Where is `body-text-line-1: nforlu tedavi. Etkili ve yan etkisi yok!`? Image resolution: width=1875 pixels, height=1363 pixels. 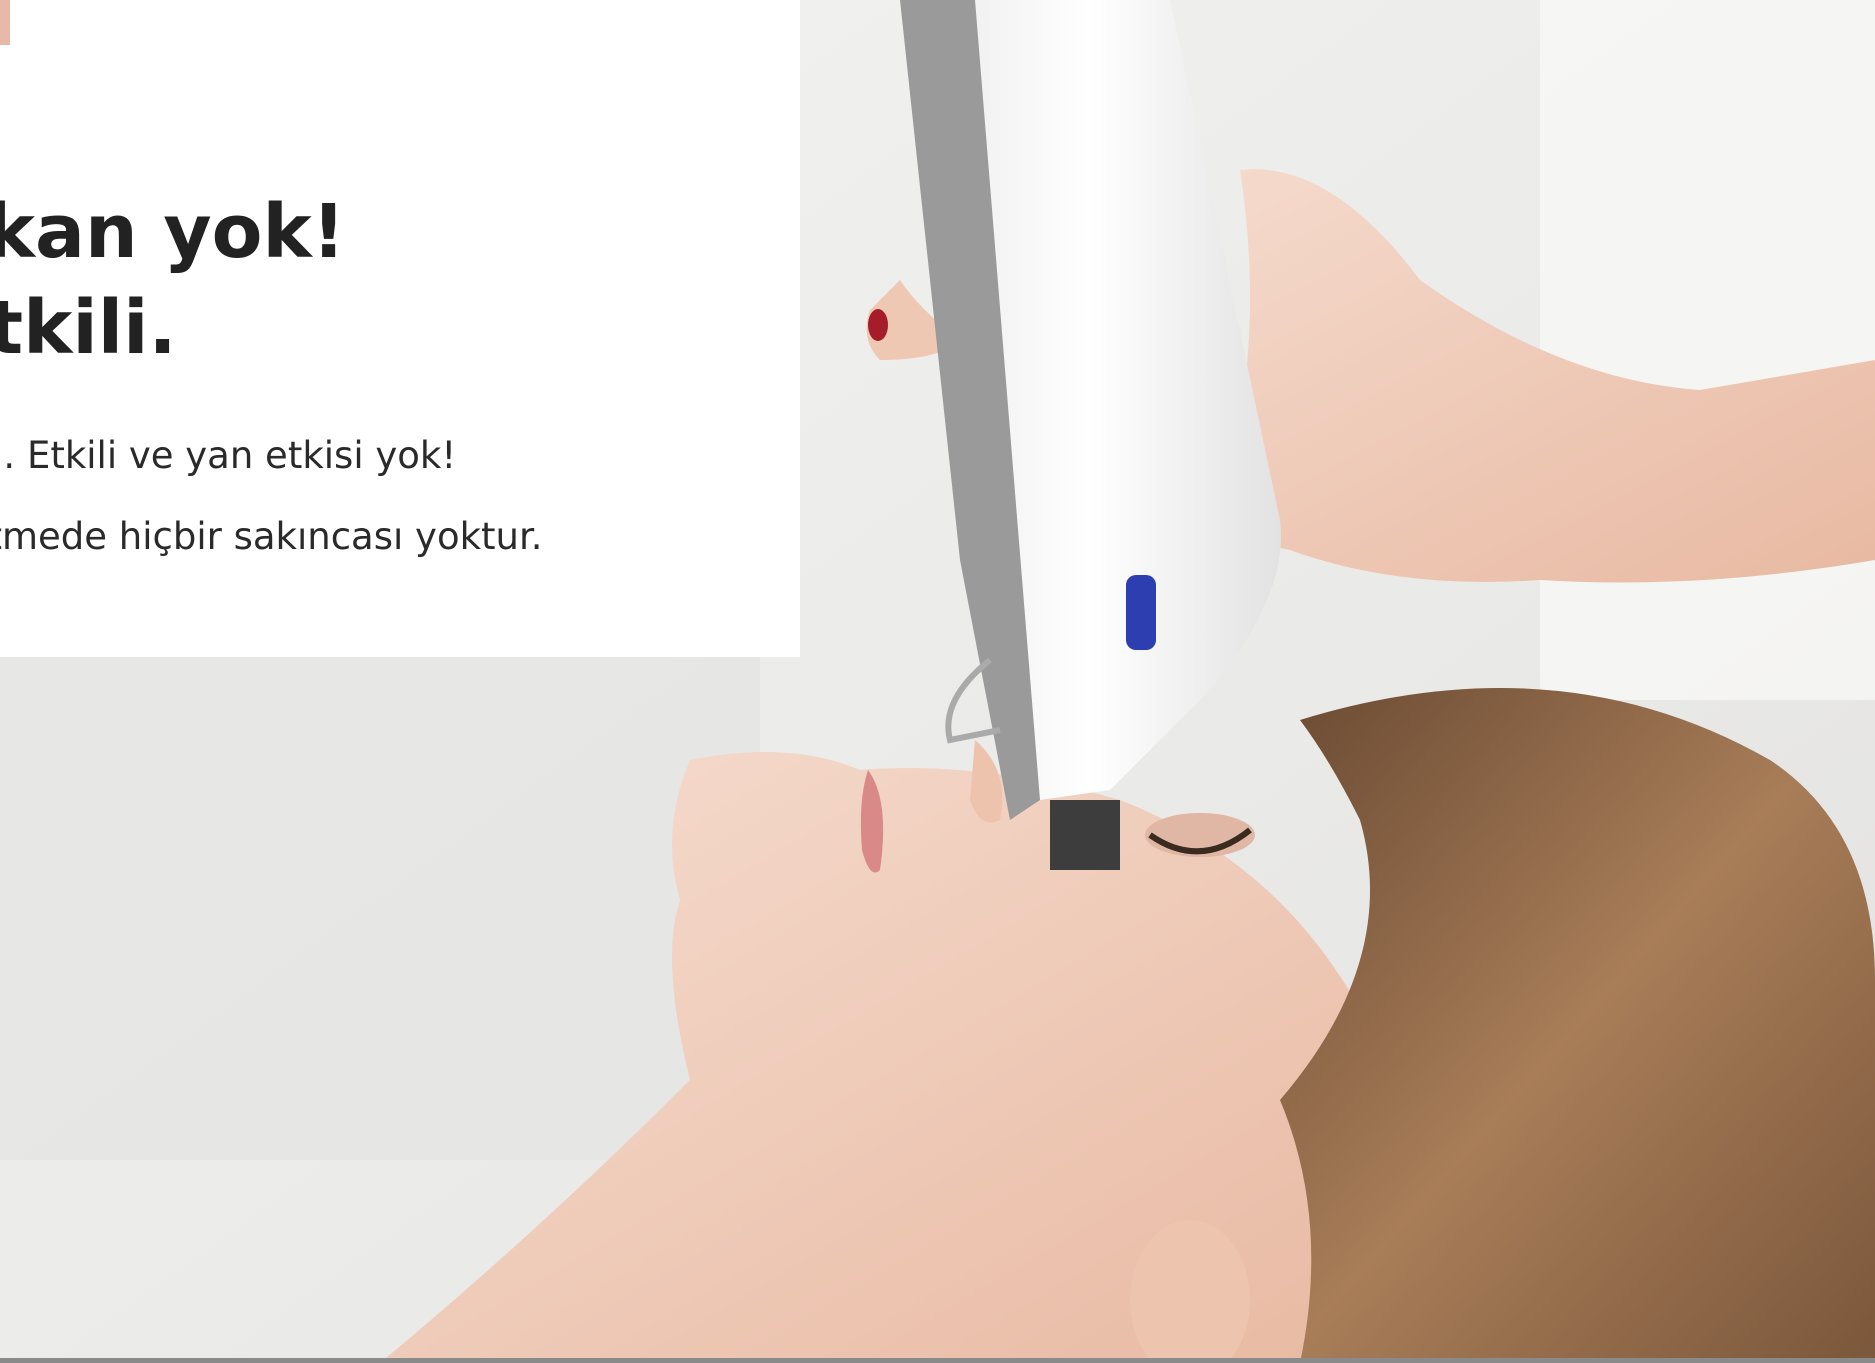
body-text-line-1: nforlu tedavi. Etkili ve yan etkisi yok! is located at coordinates (228, 455).